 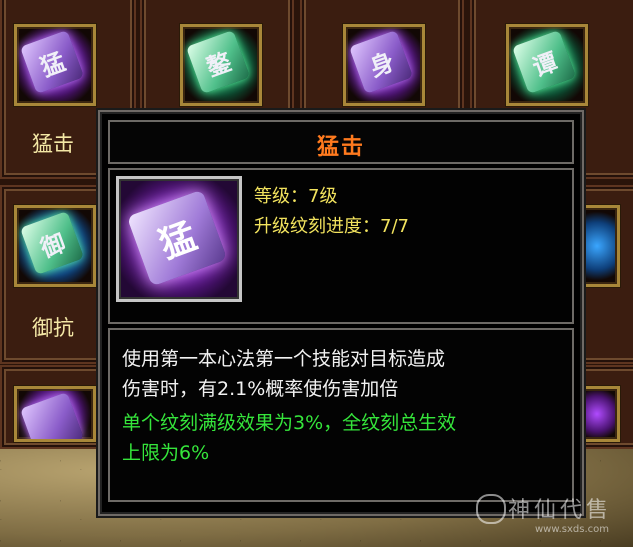 I want to click on description-line-1: 使用第一本心法第一个技能对目标造成, so click(x=284, y=359).